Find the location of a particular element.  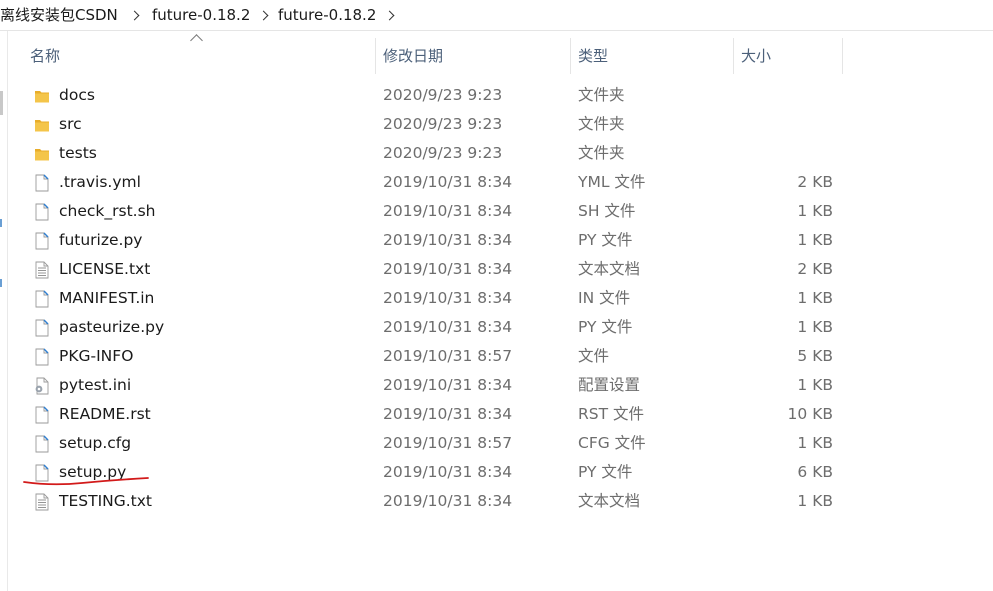

column-header-type: 类型 is located at coordinates (653, 56).